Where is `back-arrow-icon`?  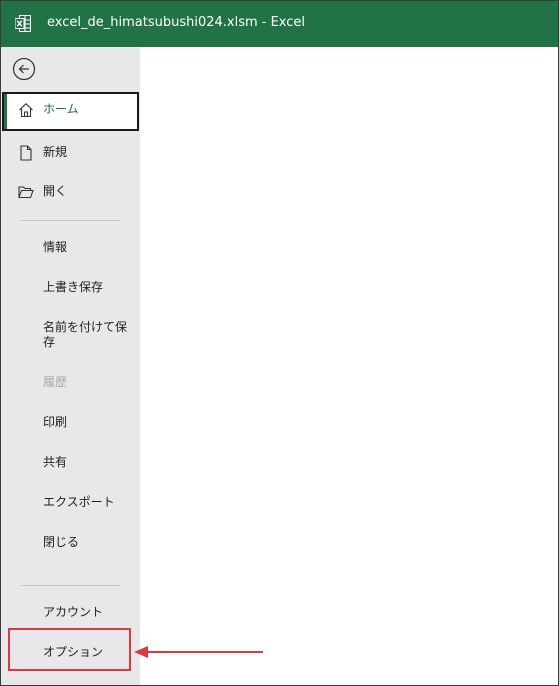 back-arrow-icon is located at coordinates (24, 71).